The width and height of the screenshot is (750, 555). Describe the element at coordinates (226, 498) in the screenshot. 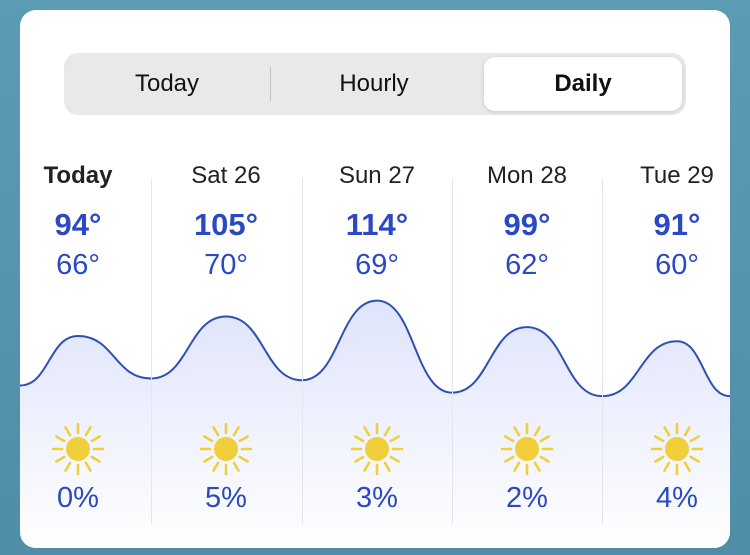

I see `precip-chance: 5%` at that location.